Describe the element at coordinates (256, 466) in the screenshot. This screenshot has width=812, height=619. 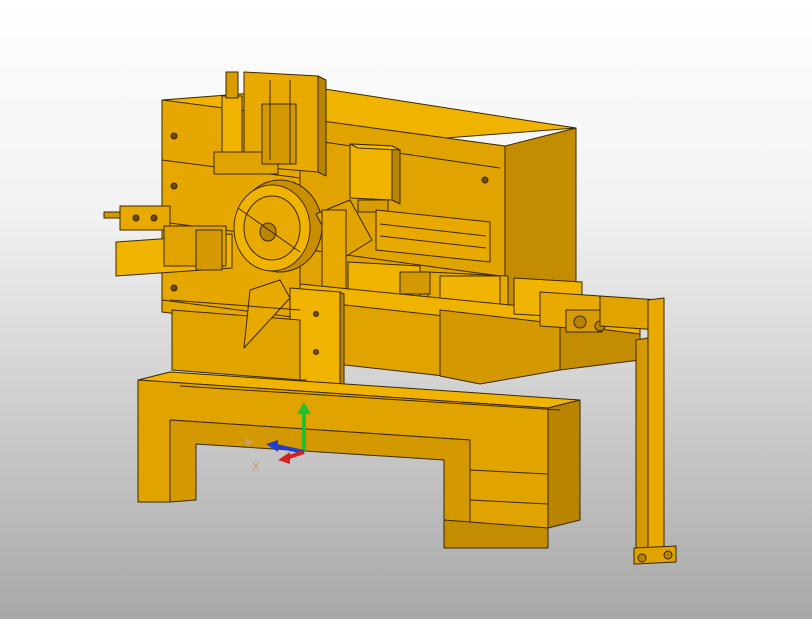
I see `x-axis-label: X` at that location.